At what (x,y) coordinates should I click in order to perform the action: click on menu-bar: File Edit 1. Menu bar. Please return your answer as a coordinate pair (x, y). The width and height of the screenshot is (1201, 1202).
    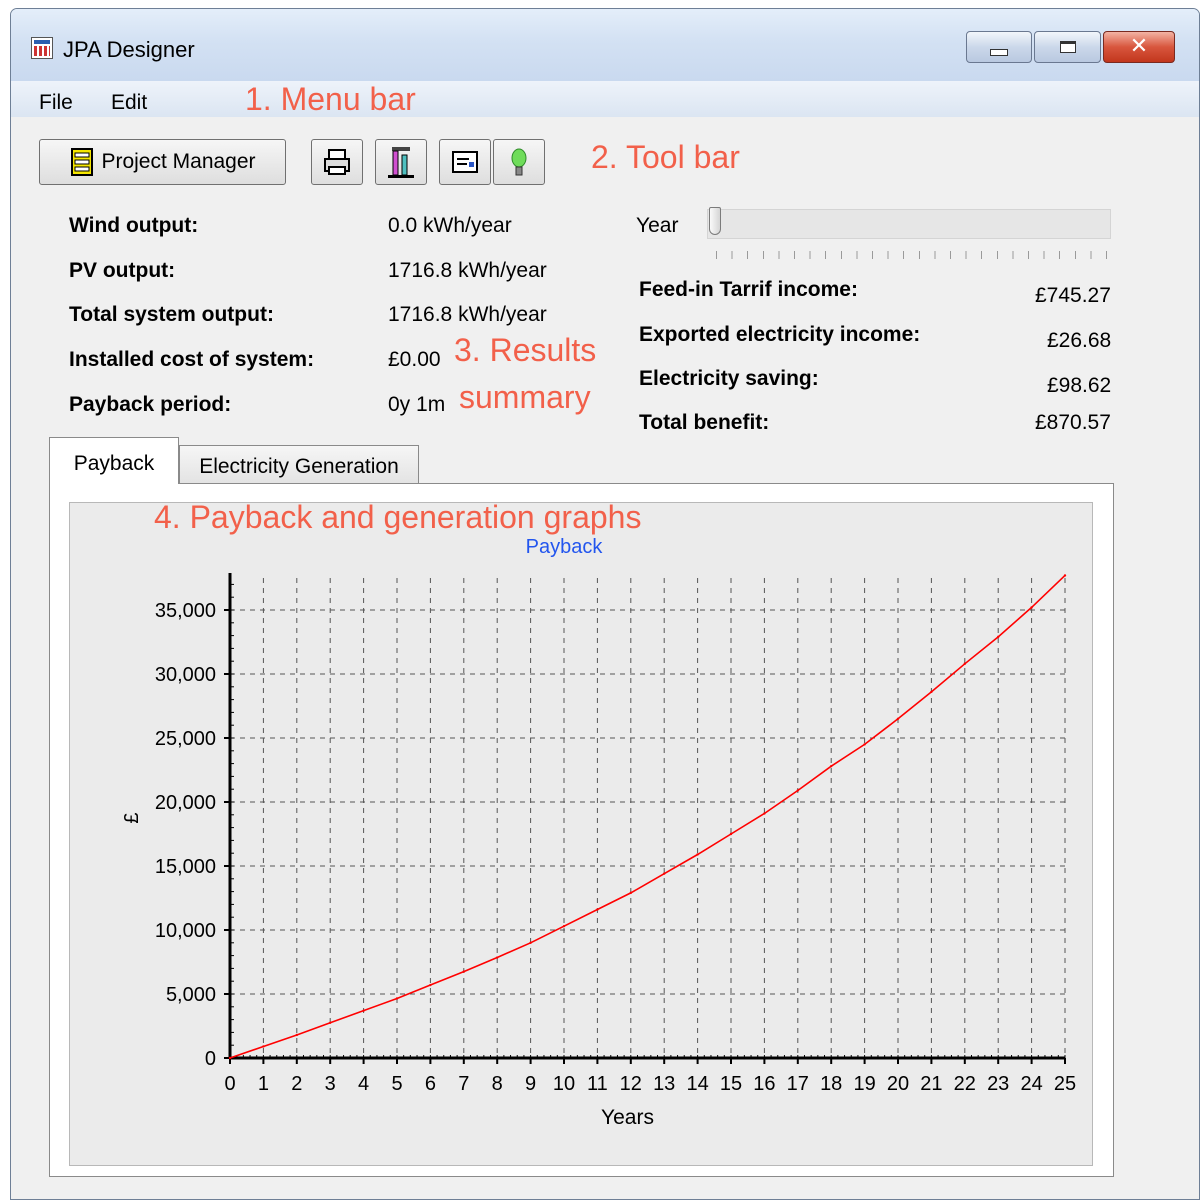
    Looking at the image, I should click on (605, 99).